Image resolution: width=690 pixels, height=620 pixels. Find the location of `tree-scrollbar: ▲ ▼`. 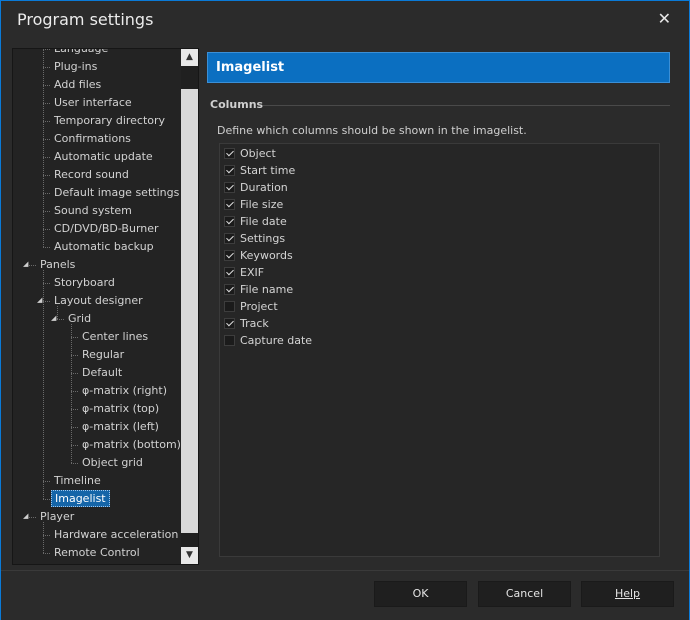

tree-scrollbar: ▲ ▼ is located at coordinates (189, 306).